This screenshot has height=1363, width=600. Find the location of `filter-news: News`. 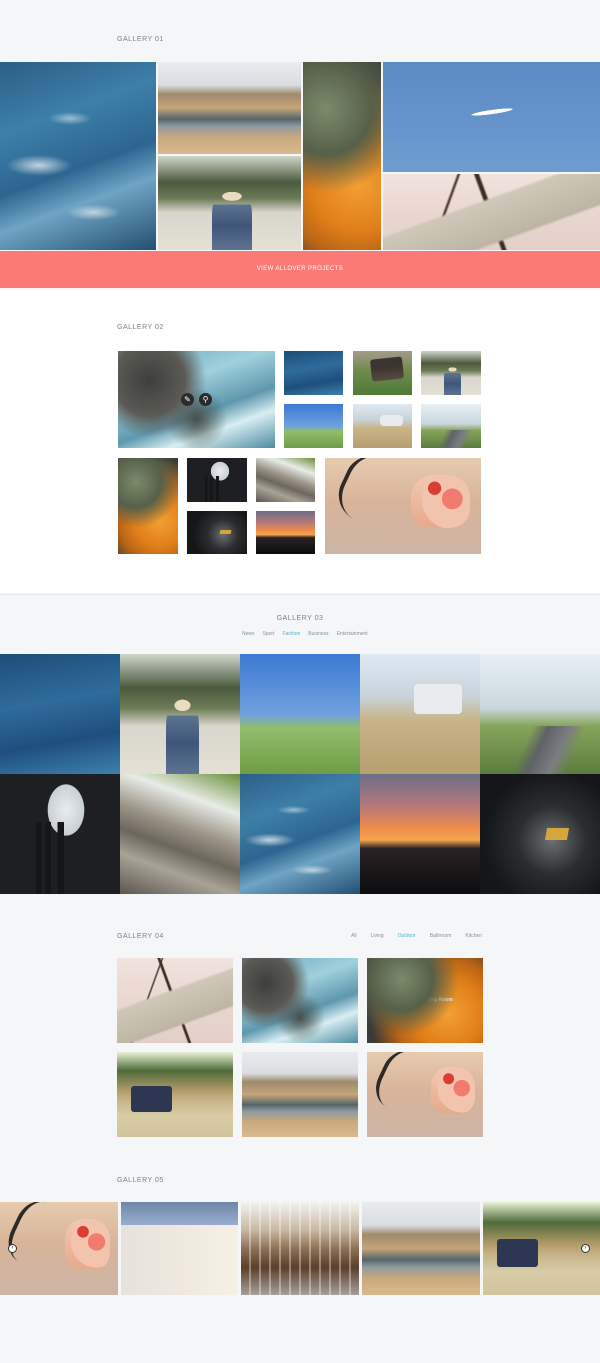

filter-news: News is located at coordinates (248, 634).